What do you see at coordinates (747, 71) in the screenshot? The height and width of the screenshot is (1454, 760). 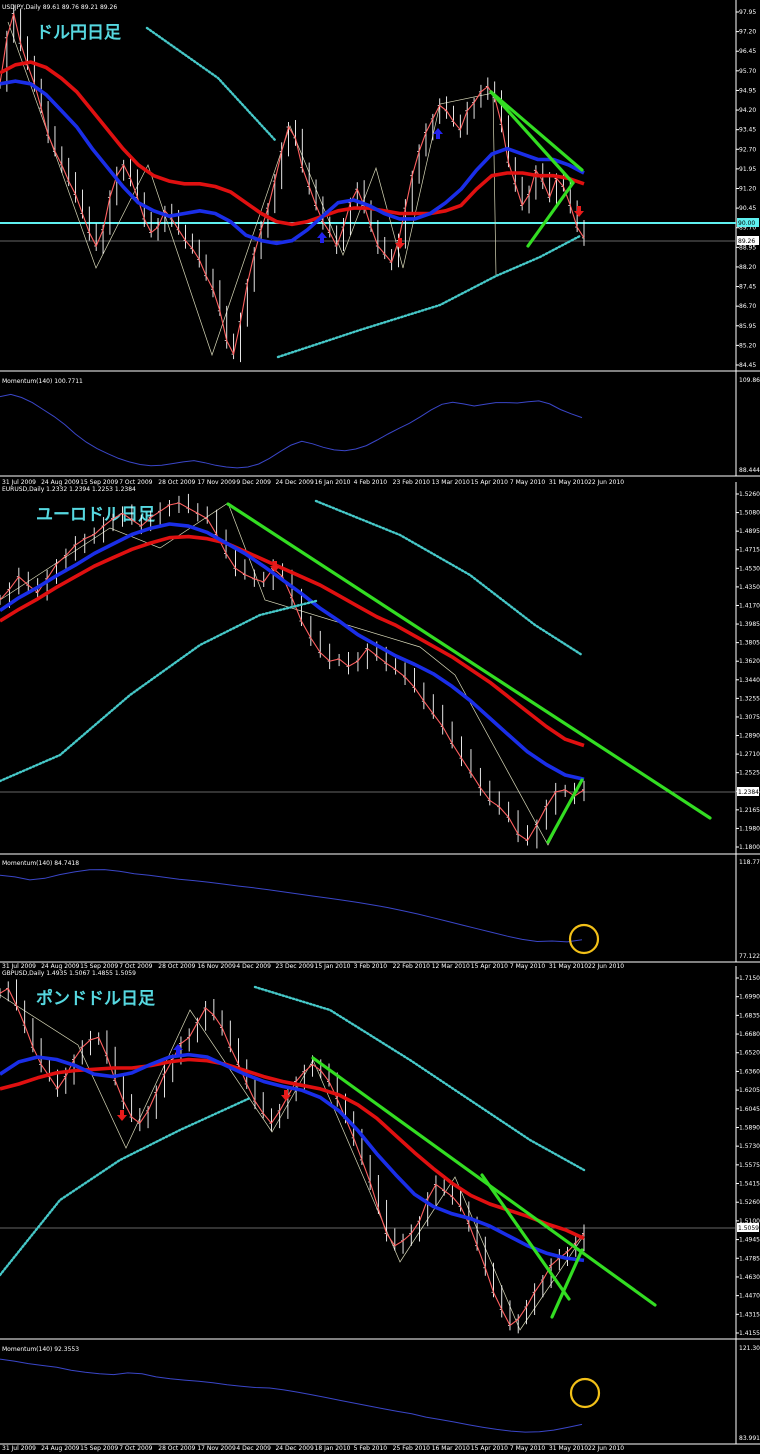 I see `price-tick-label: 95.70` at bounding box center [747, 71].